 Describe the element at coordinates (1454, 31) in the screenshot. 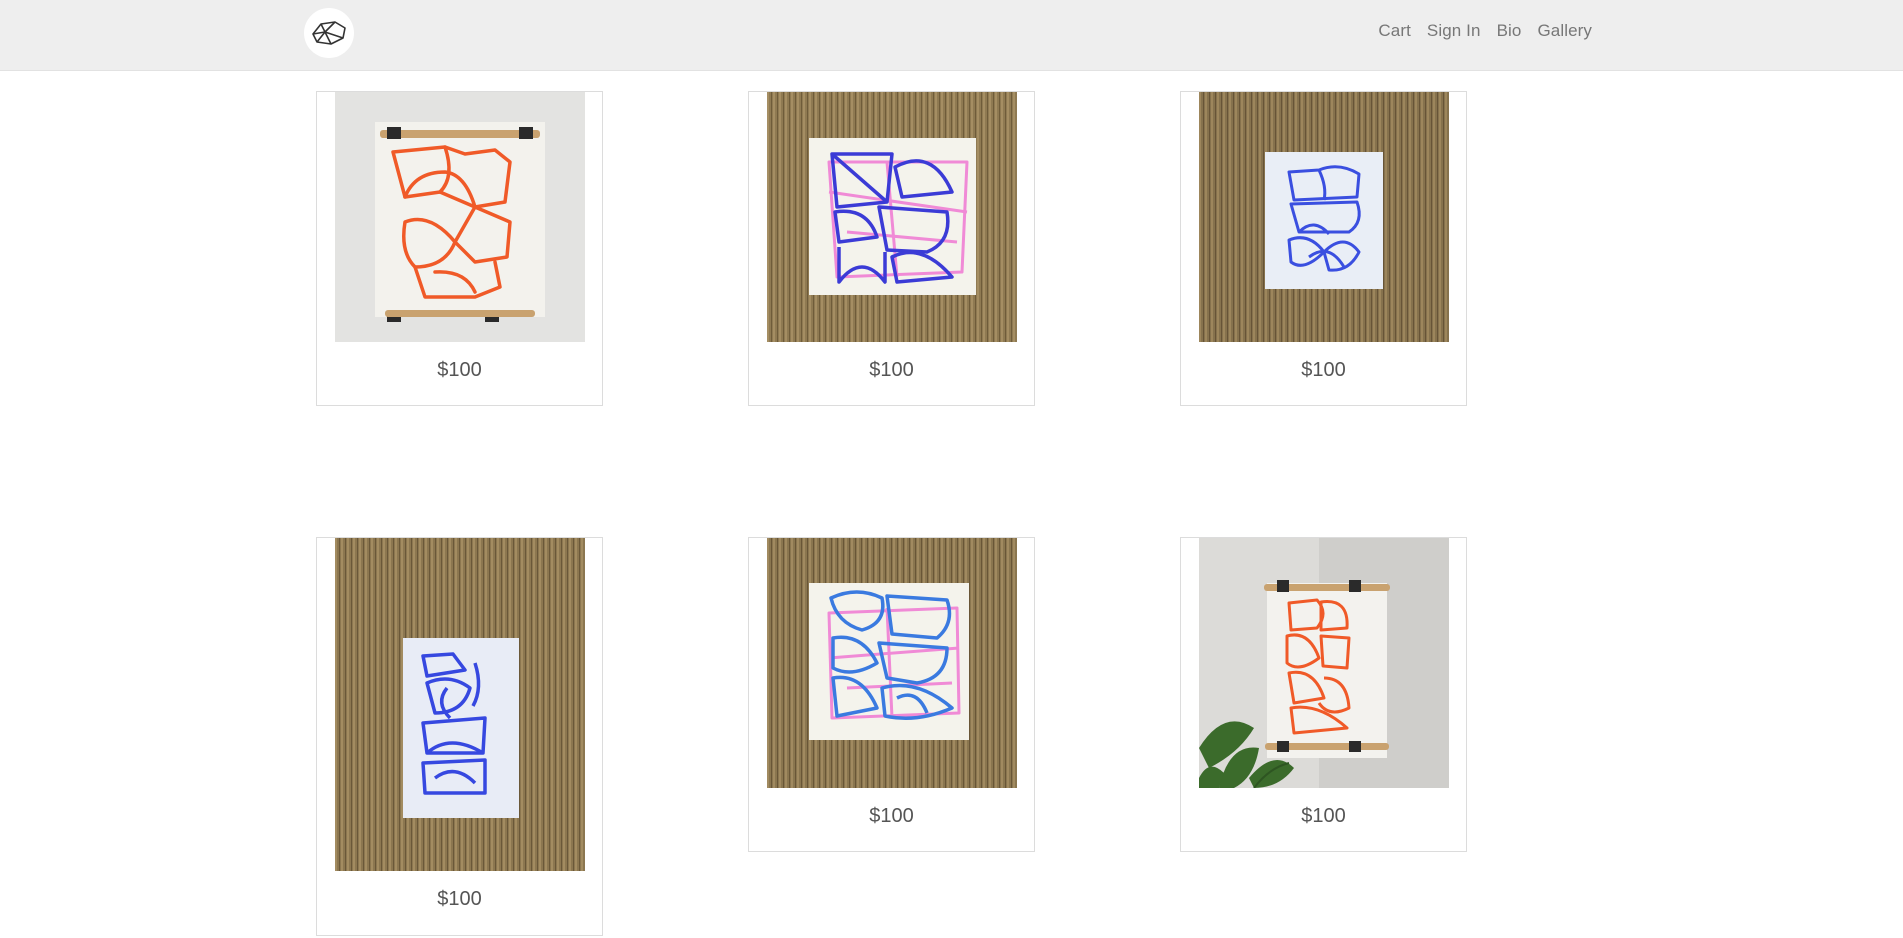

I see `nav-sign-in-link: Sign In` at that location.